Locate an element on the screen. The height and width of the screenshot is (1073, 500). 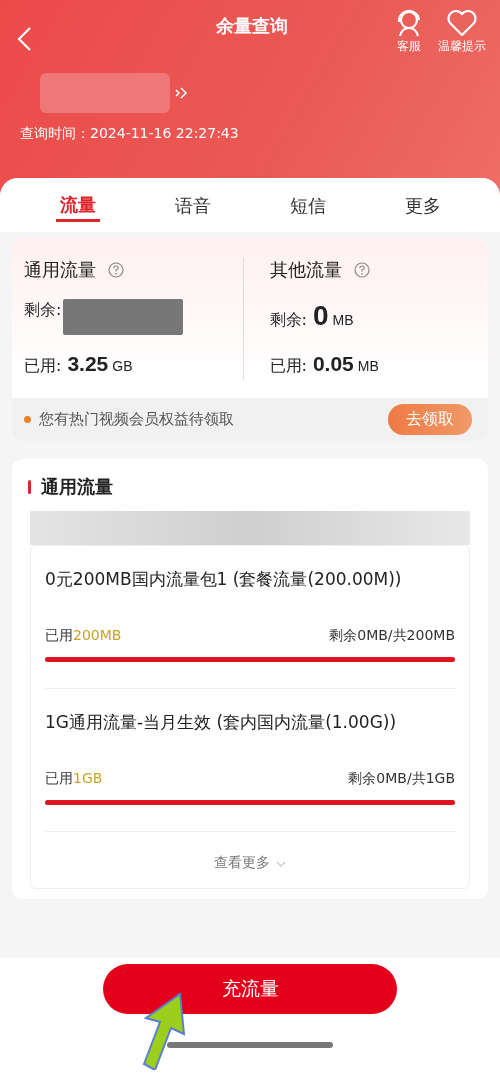
used-amount: 1GB is located at coordinates (88, 778).